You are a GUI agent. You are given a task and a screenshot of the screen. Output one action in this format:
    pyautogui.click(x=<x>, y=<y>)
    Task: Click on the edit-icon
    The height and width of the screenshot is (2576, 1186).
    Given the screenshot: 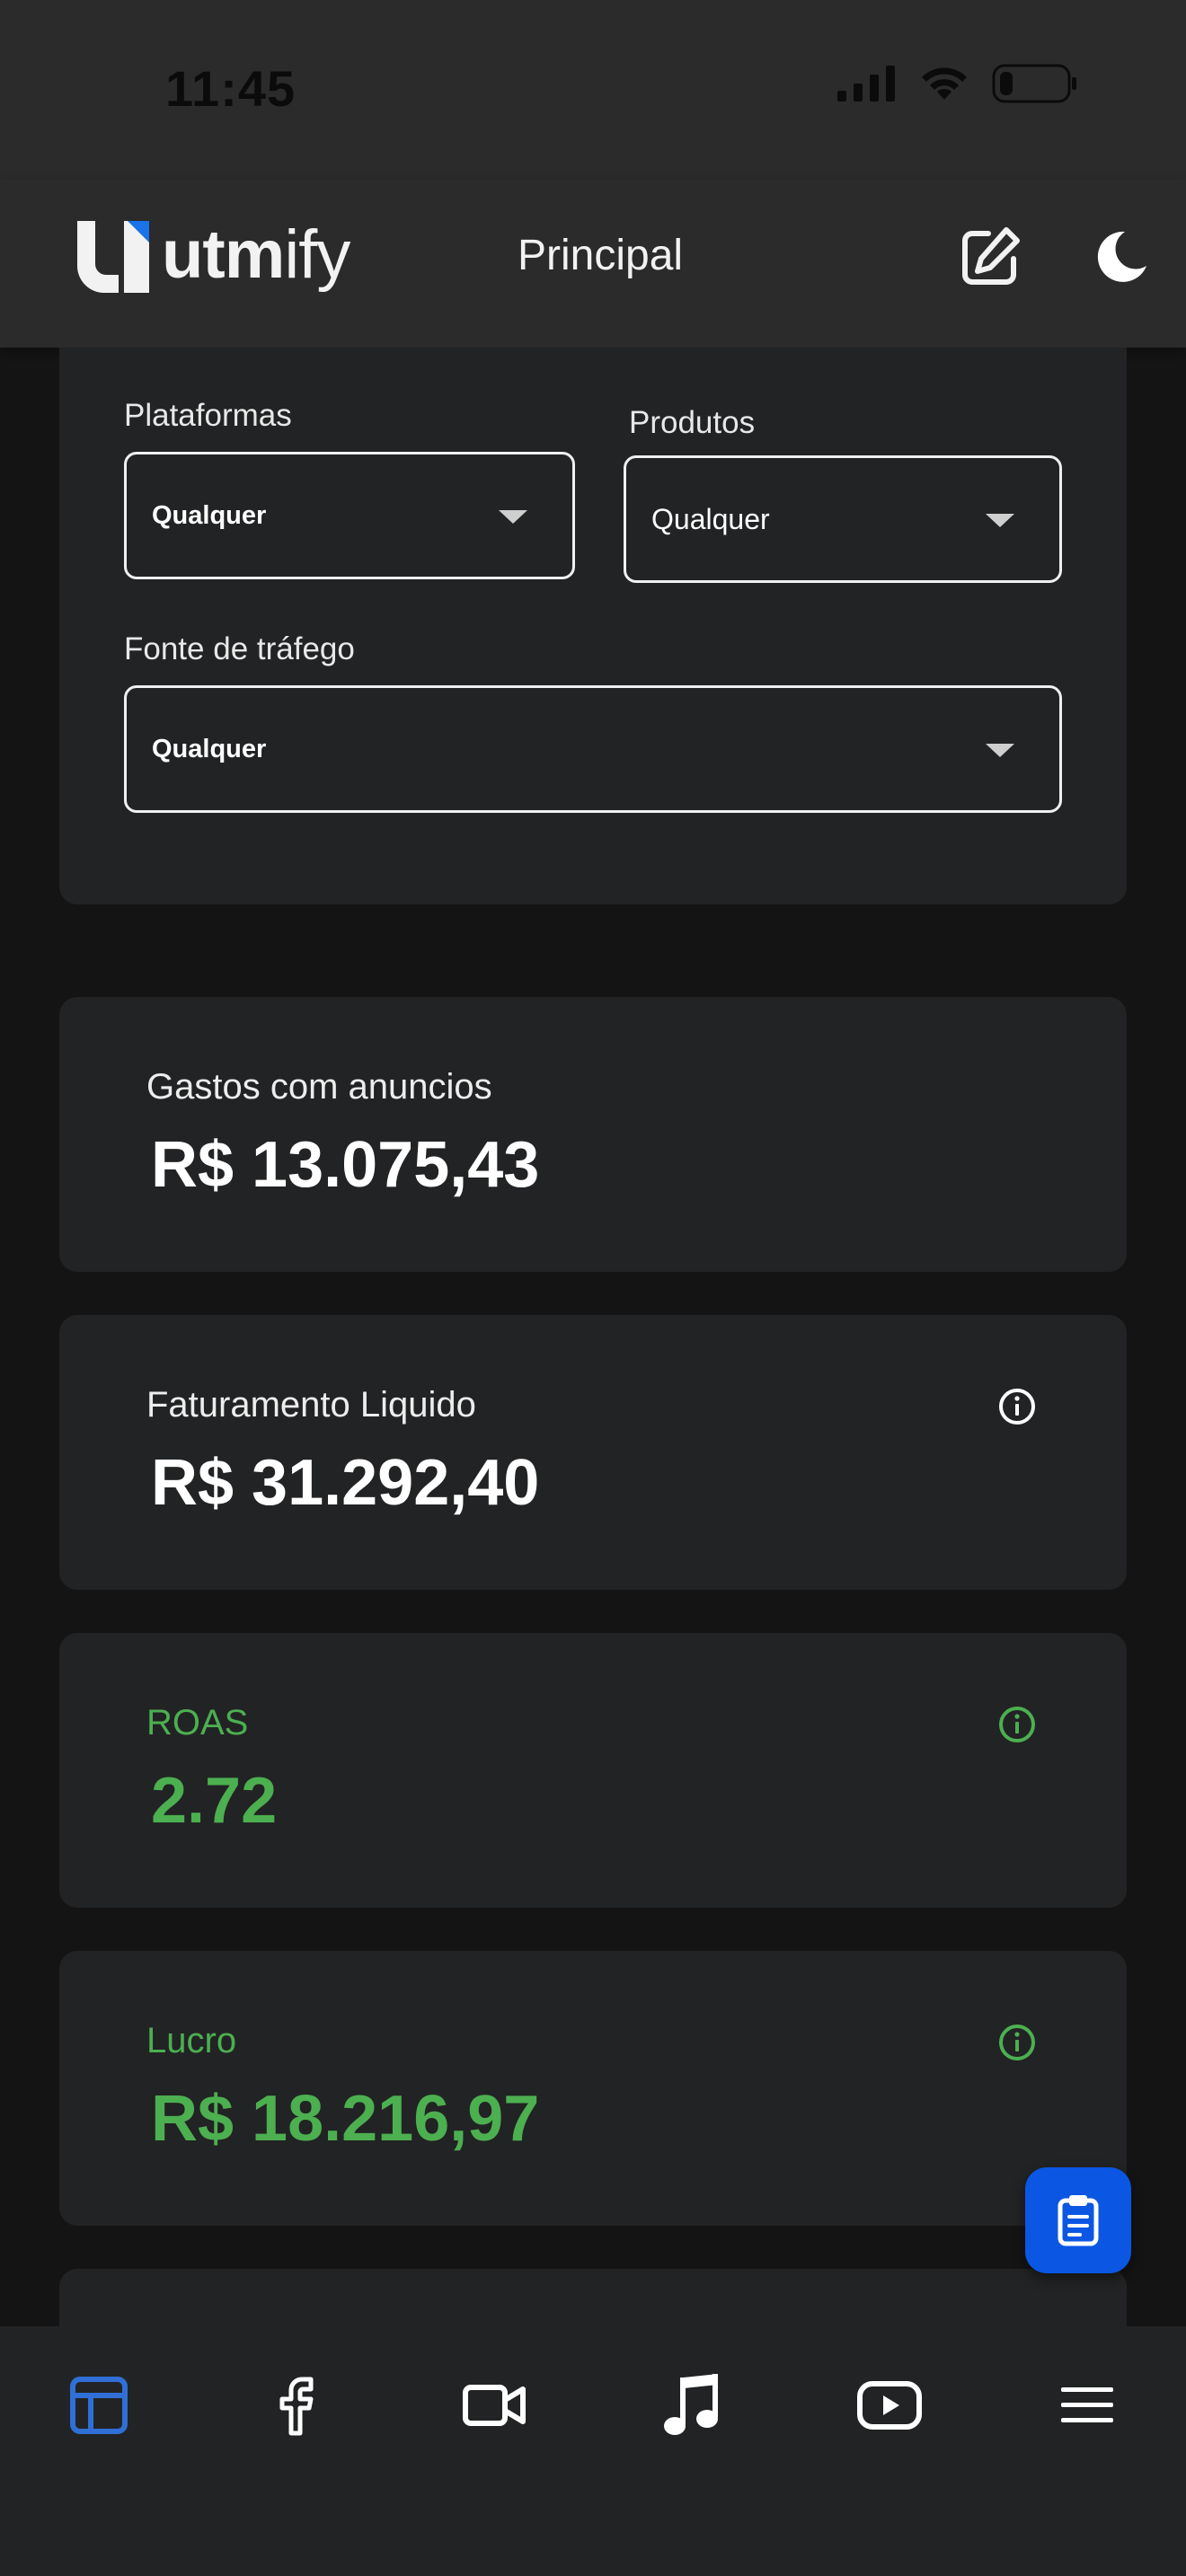 What is the action you would take?
    pyautogui.click(x=991, y=256)
    